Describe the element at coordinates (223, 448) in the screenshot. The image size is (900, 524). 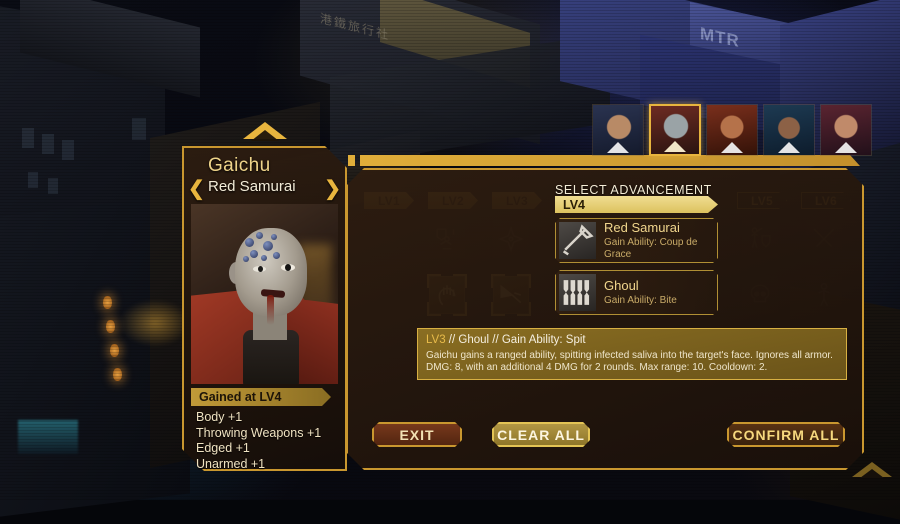
I see `stat-item: Edged +1` at that location.